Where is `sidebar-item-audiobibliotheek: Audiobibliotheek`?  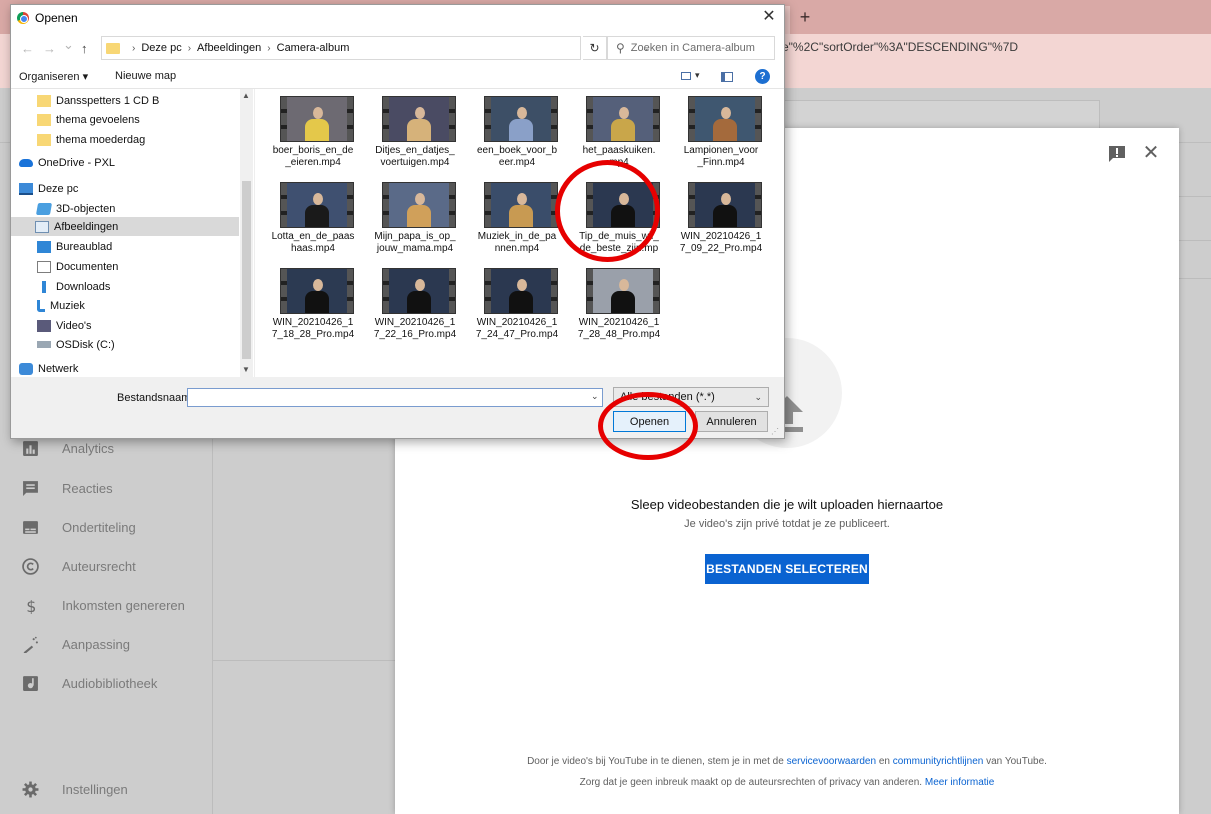 sidebar-item-audiobibliotheek: Audiobibliotheek is located at coordinates (115, 683).